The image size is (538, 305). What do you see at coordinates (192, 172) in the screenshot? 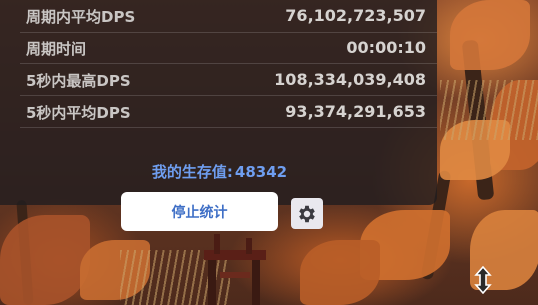
I see `survival-label: 我的生存值:` at bounding box center [192, 172].